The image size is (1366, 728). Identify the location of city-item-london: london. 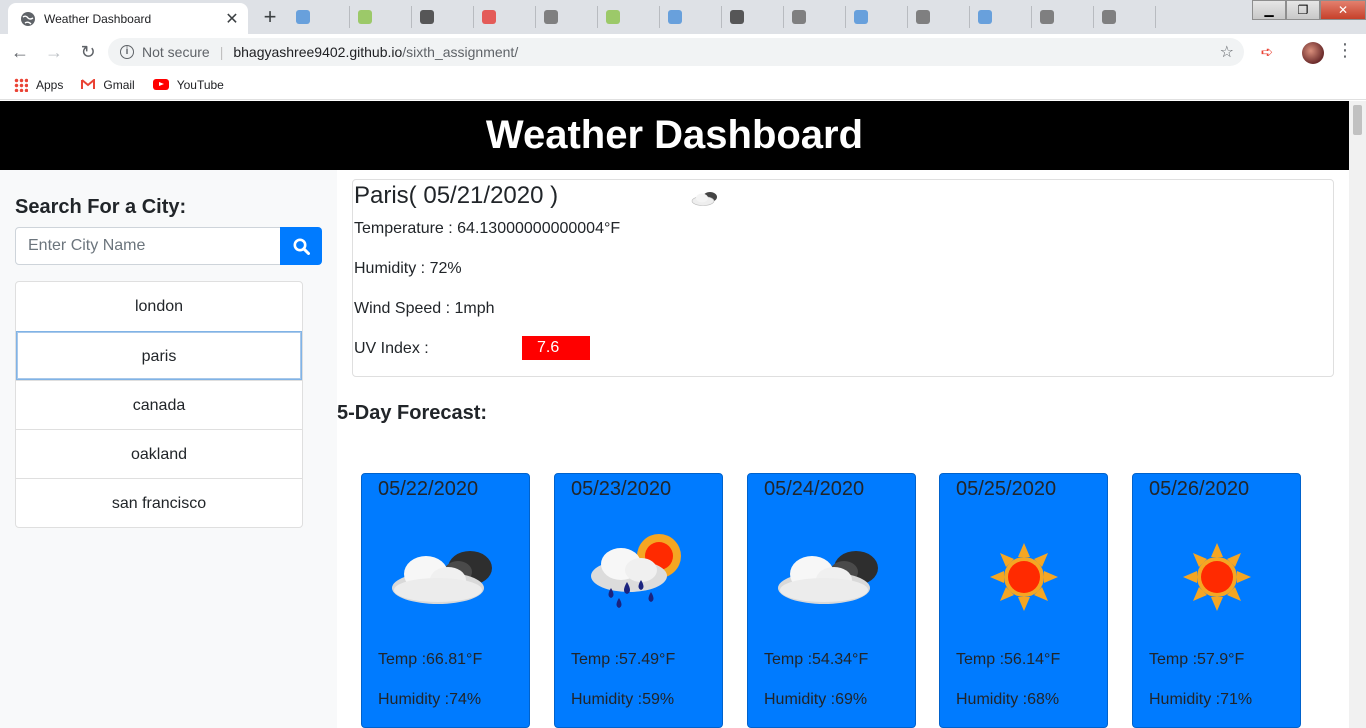
(159, 306).